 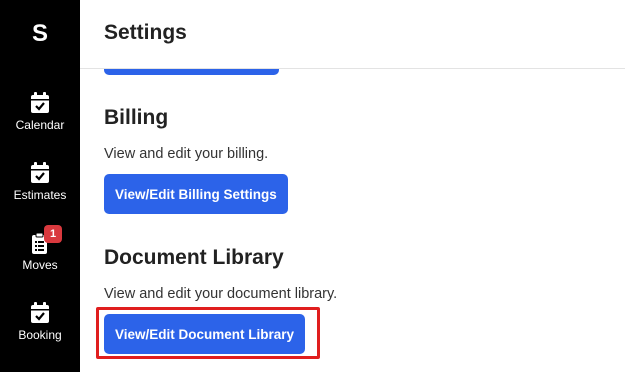 What do you see at coordinates (196, 194) in the screenshot?
I see `view-edit-billing-settings-button: View/Edit Billing Settings` at bounding box center [196, 194].